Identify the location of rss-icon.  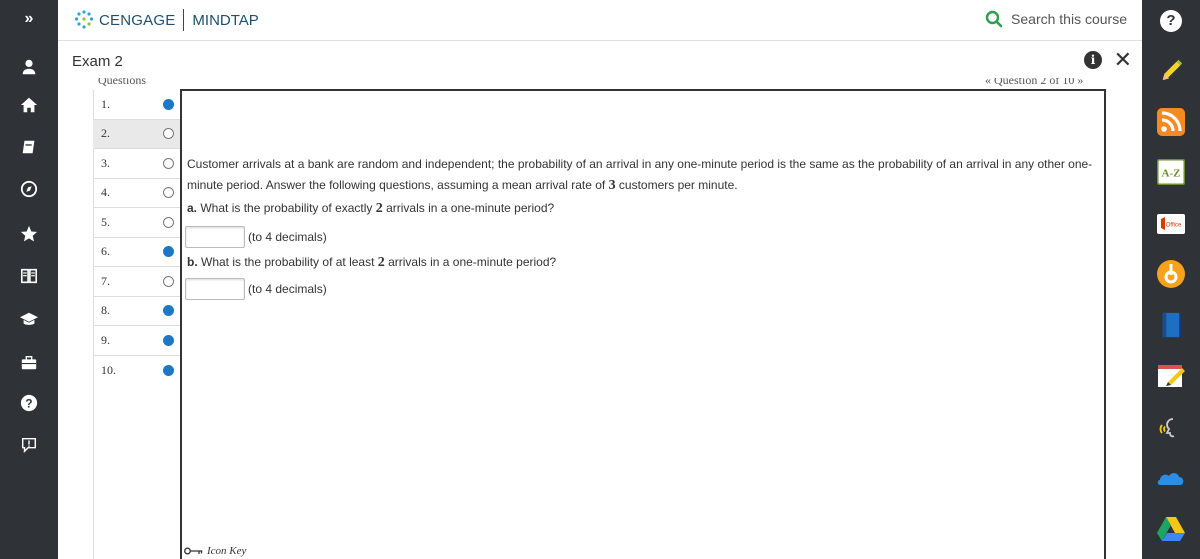
(1171, 122).